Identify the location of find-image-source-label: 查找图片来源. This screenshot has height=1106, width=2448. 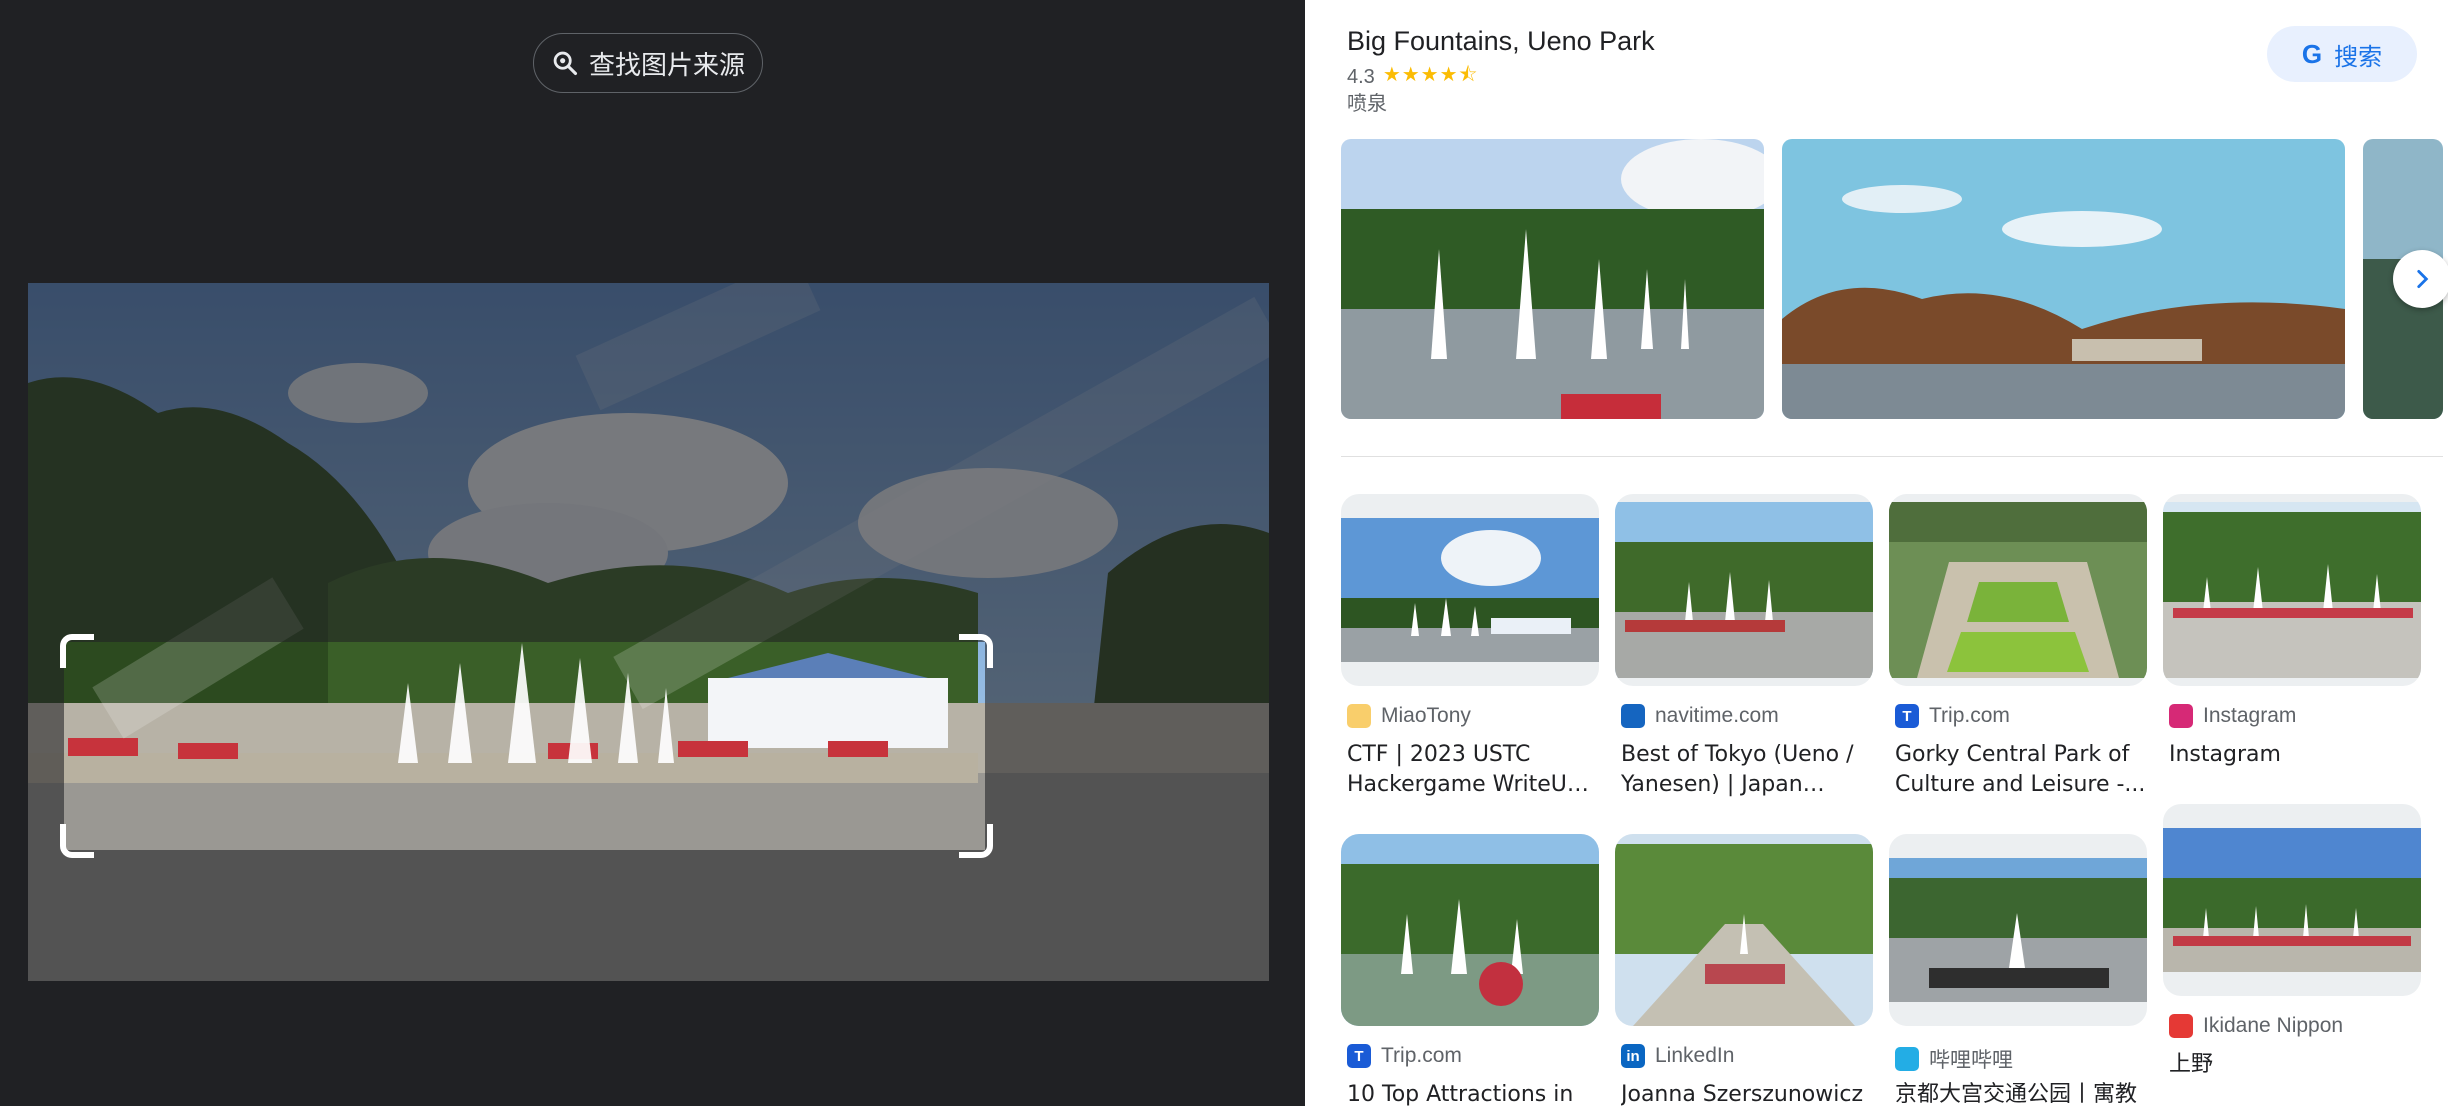
(666, 65).